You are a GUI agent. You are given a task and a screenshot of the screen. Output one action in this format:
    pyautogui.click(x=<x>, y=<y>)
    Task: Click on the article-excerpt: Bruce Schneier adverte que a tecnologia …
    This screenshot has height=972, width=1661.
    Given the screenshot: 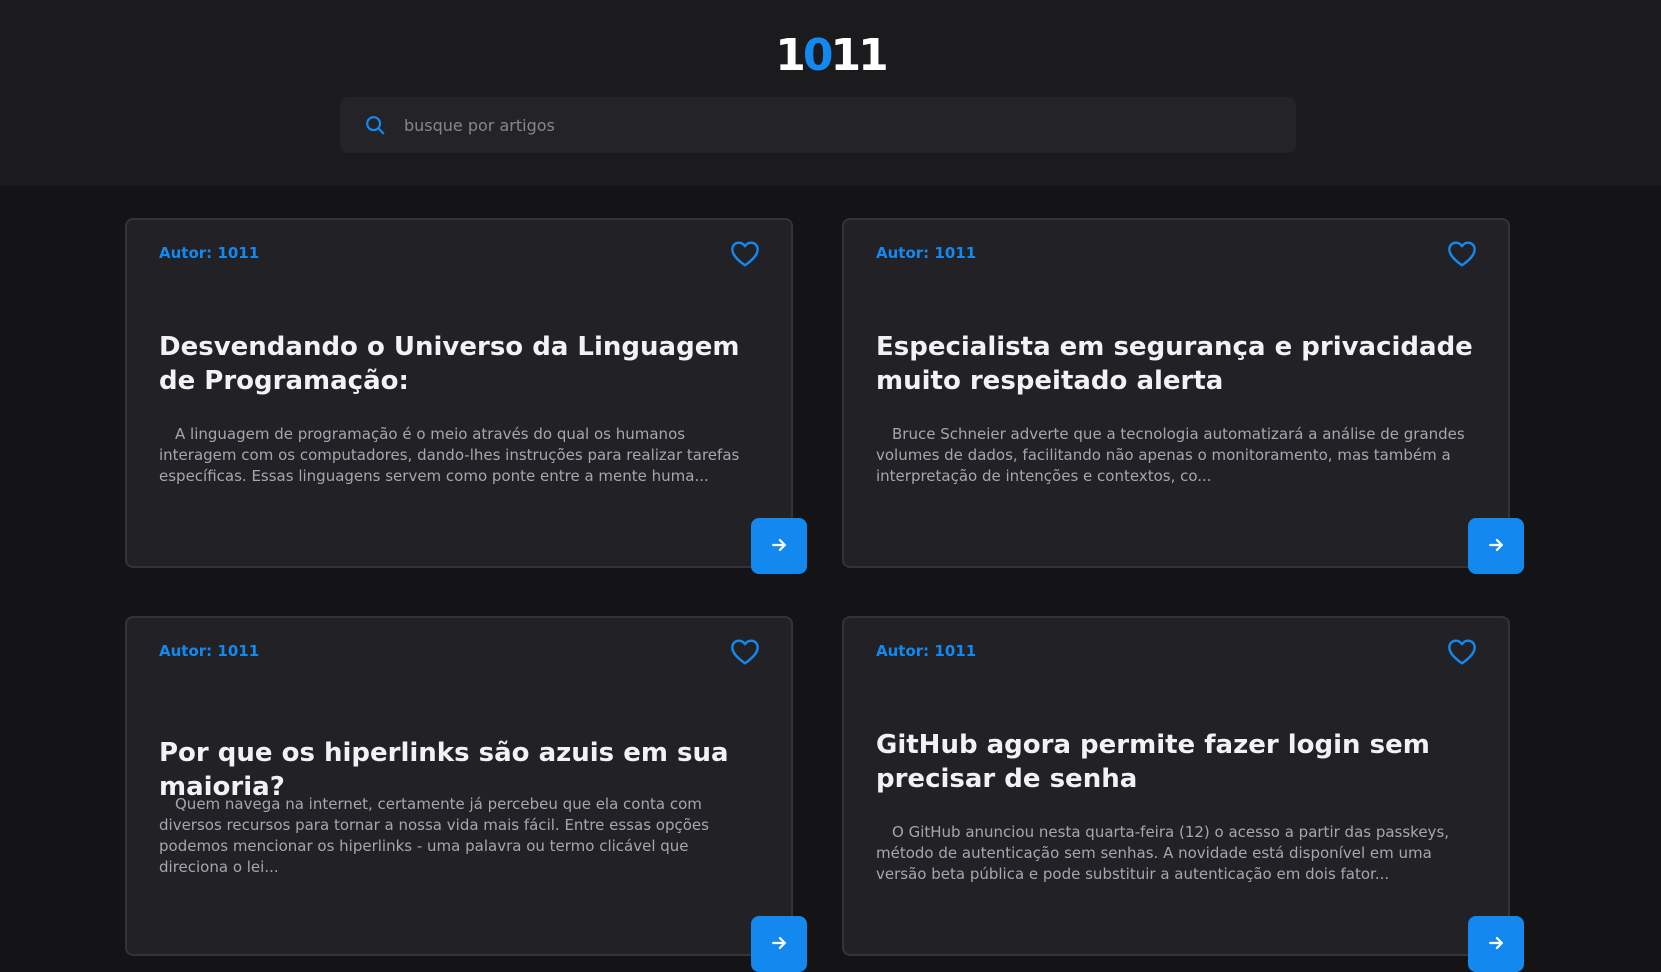 What is the action you would take?
    pyautogui.click(x=1170, y=455)
    